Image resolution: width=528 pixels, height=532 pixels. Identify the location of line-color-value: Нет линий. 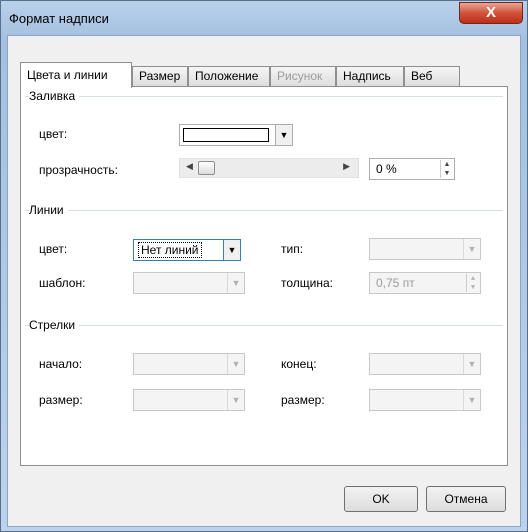
(170, 250).